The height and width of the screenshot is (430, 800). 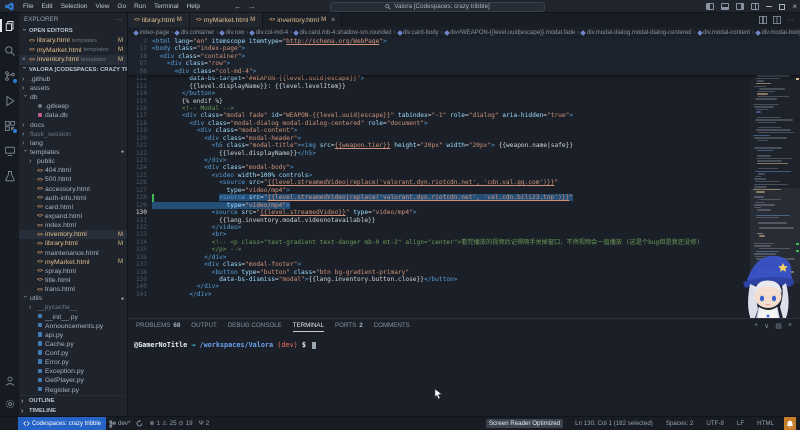 What do you see at coordinates (119, 19) in the screenshot?
I see `explorer-more-icon: ···` at bounding box center [119, 19].